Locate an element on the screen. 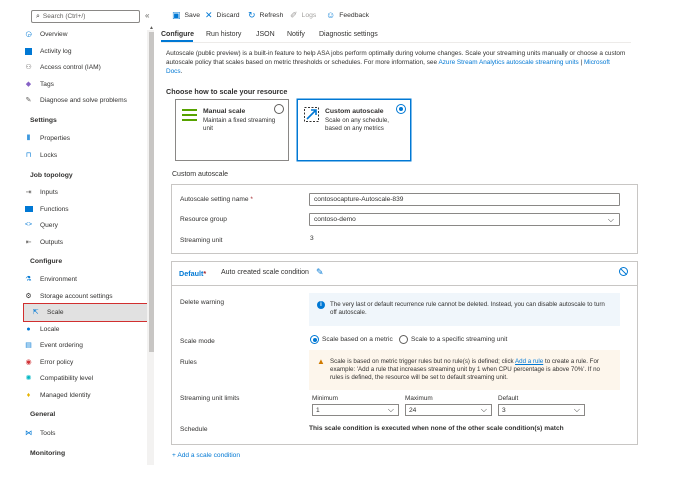 The image size is (678, 478). sidebar-item-tags: ◆ Tags is located at coordinates (88, 84).